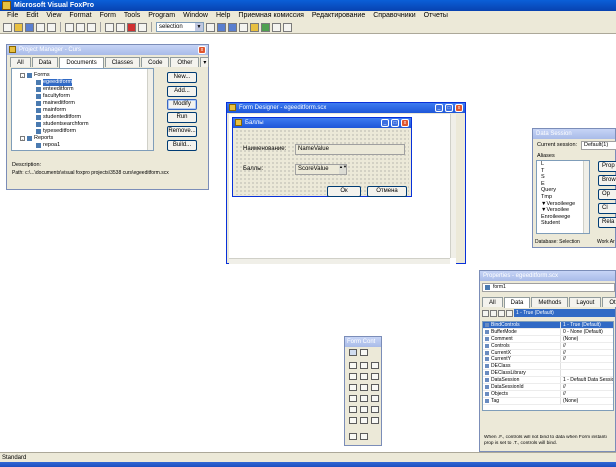 The image size is (616, 467). Describe the element at coordinates (62, 124) in the screenshot. I see `tree-item: studentsearchform` at that location.